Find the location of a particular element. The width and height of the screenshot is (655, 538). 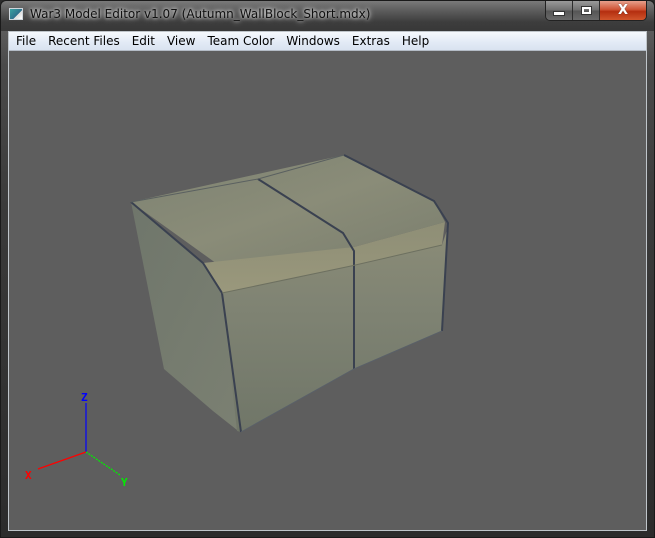

close-button: X is located at coordinates (623, 10).